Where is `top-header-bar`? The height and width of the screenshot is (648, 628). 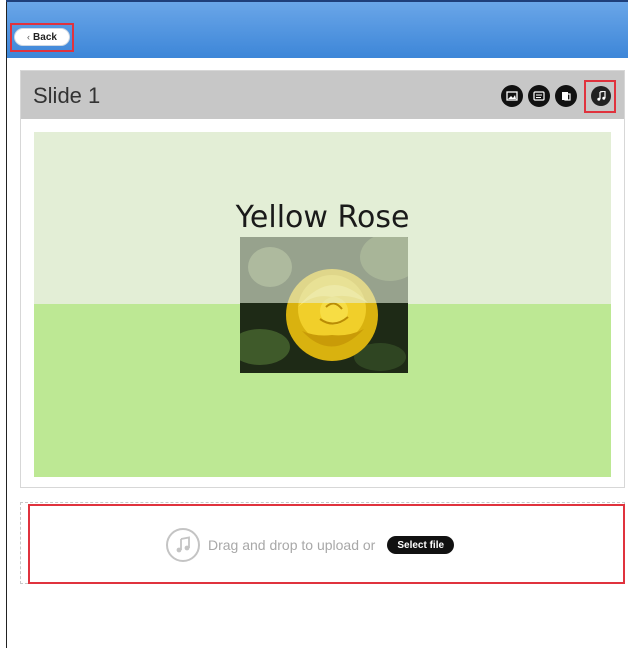
top-header-bar is located at coordinates (317, 30).